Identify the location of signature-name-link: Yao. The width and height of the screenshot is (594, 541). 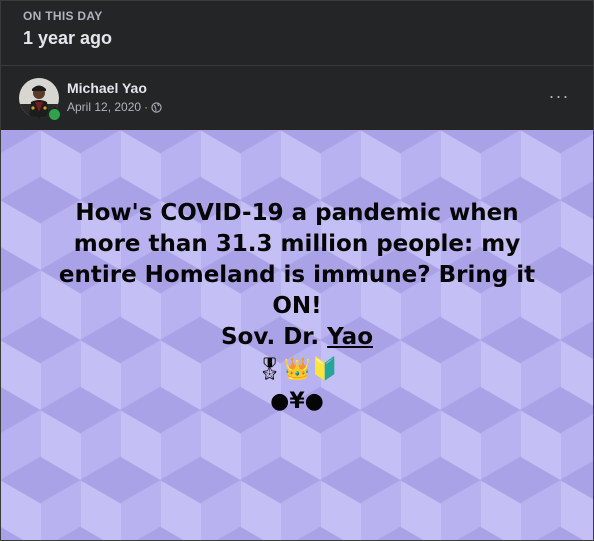
(350, 337).